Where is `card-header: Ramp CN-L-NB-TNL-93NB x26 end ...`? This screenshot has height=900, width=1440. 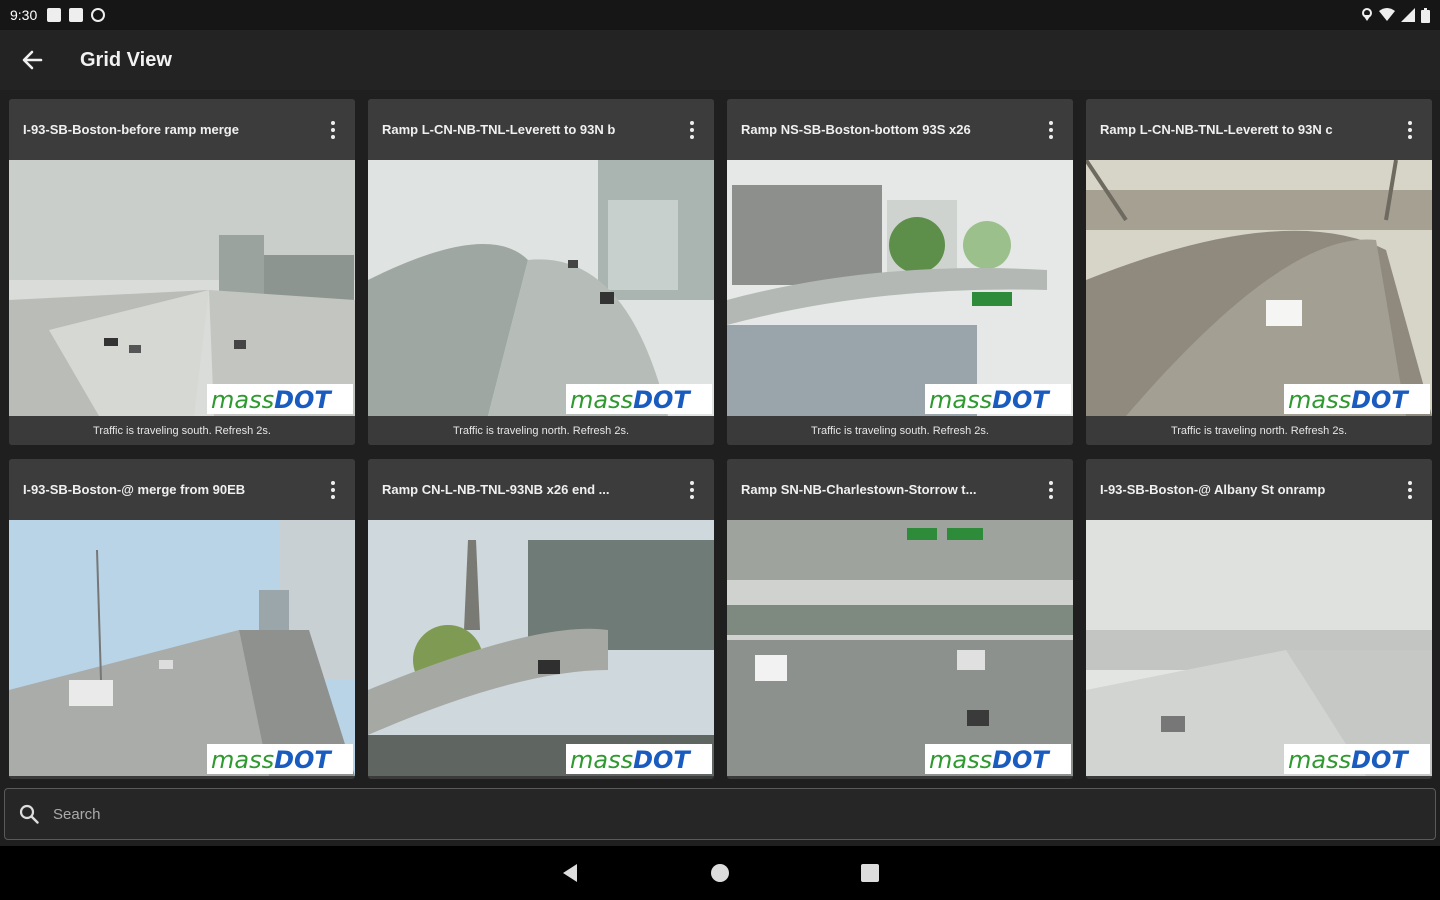
card-header: Ramp CN-L-NB-TNL-93NB x26 end ... is located at coordinates (541, 489).